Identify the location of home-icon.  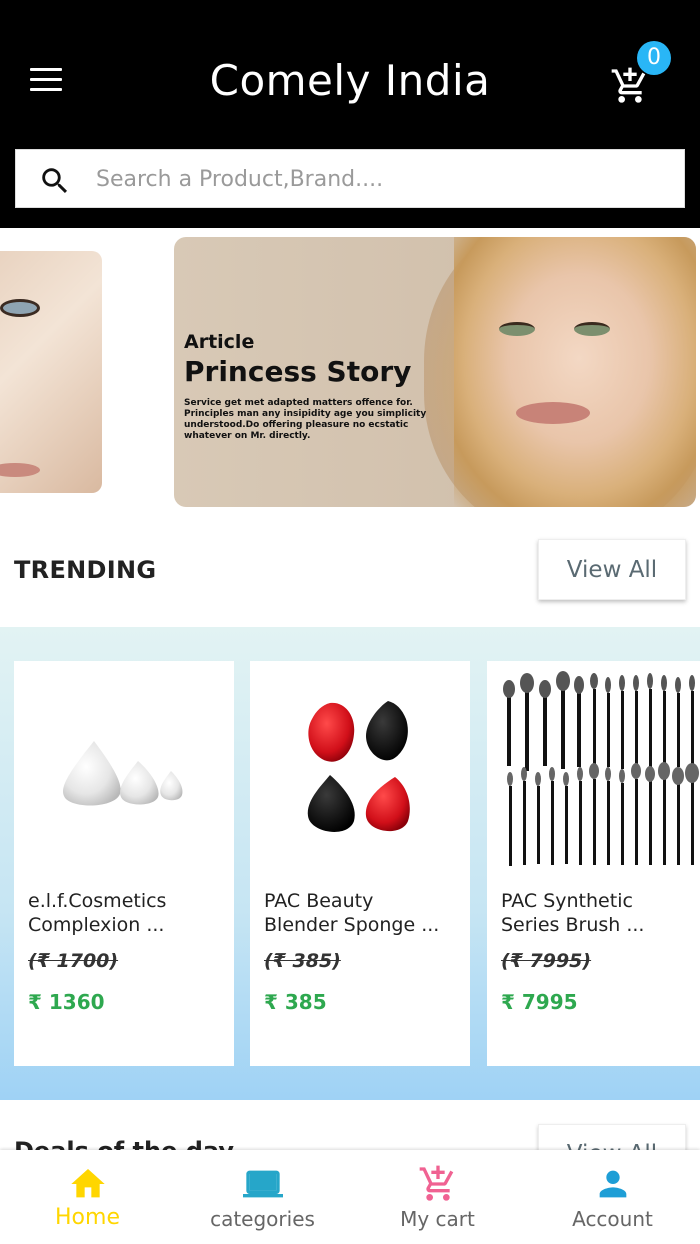
(88, 1183).